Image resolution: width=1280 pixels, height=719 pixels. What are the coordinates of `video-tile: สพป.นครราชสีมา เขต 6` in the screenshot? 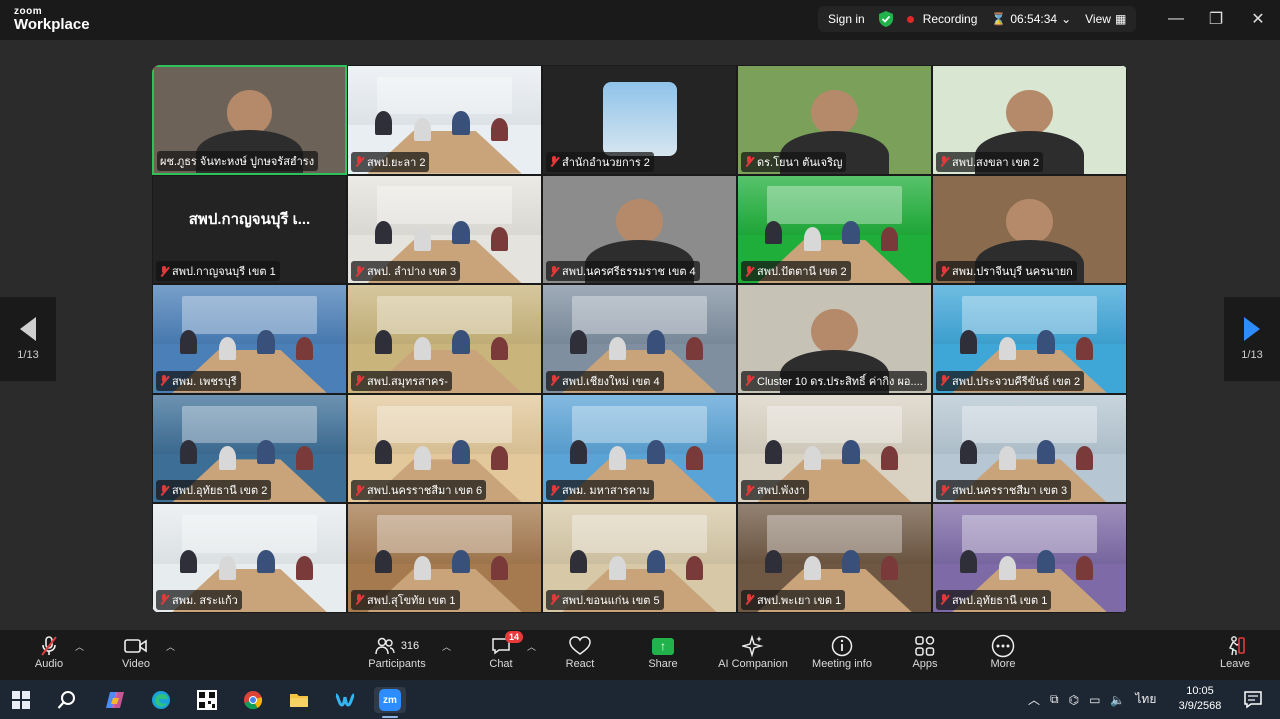 It's located at (444, 448).